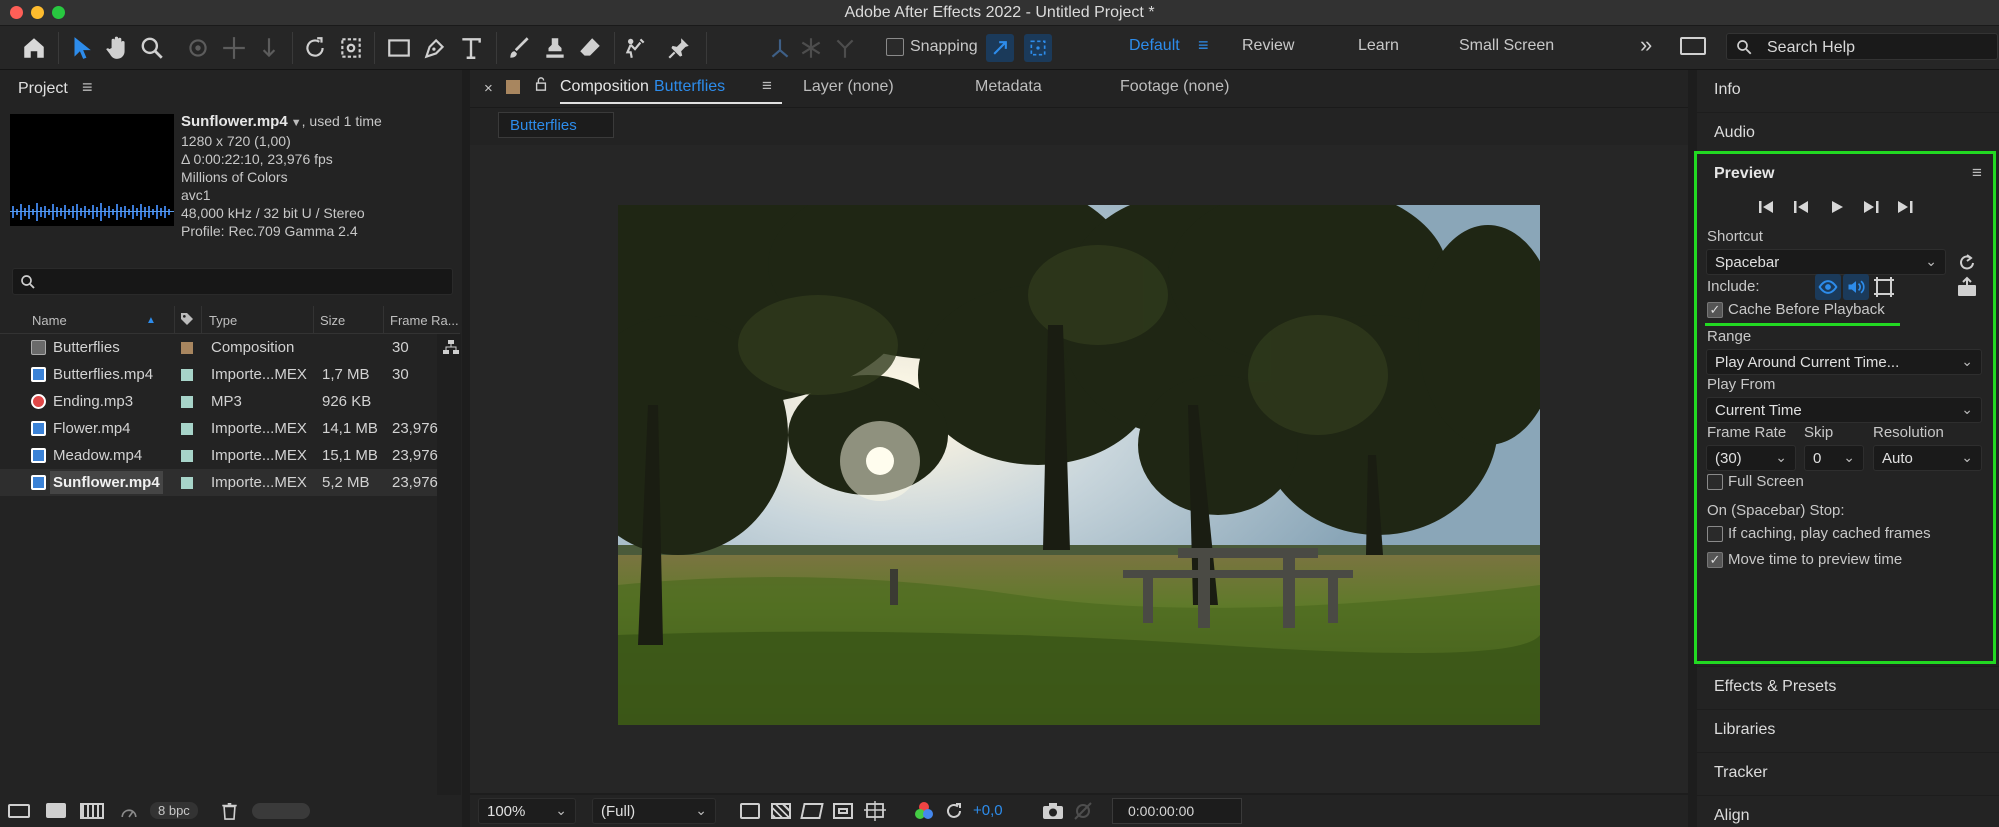  I want to click on list-item: Flower.mp4 Importe...MEX 14,1 MB 23,976, so click(219, 428).